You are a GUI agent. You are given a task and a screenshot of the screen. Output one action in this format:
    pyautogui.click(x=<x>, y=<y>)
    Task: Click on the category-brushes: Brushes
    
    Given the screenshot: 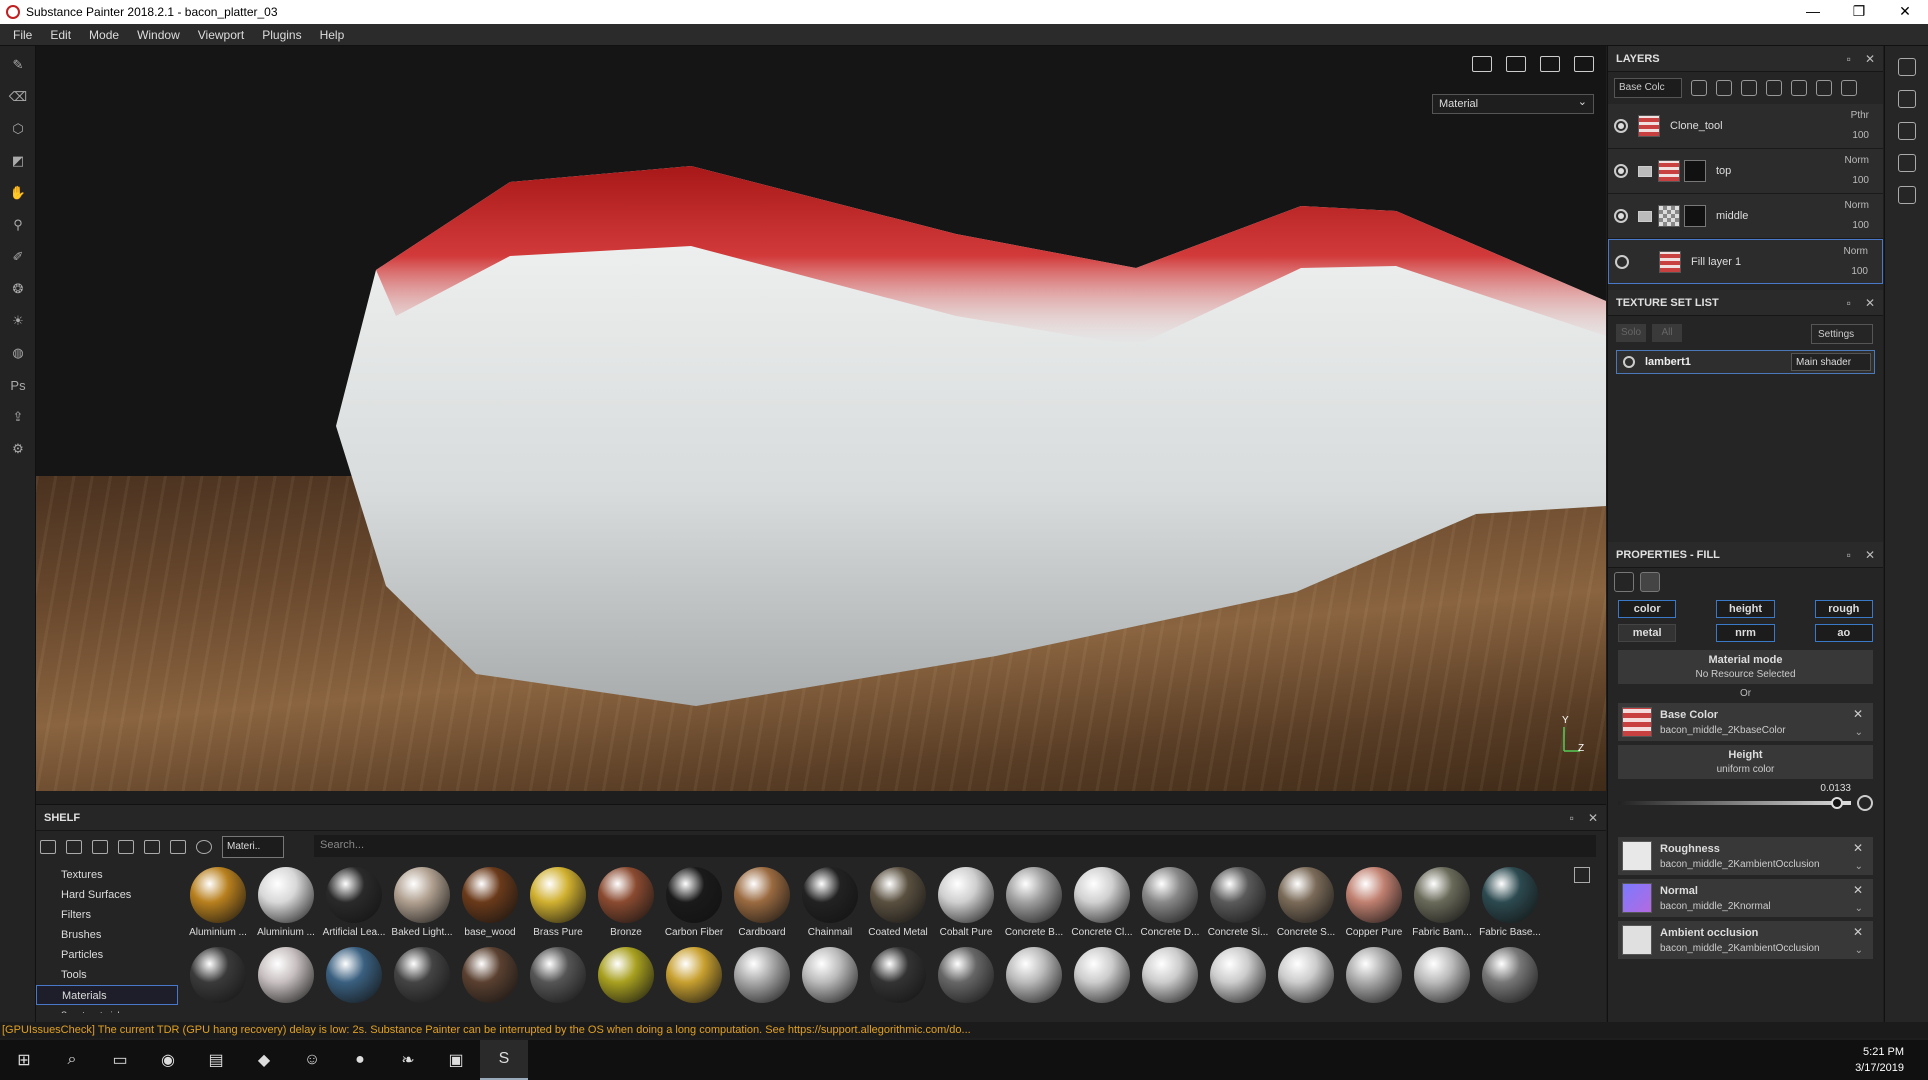 What is the action you would take?
    pyautogui.click(x=107, y=935)
    